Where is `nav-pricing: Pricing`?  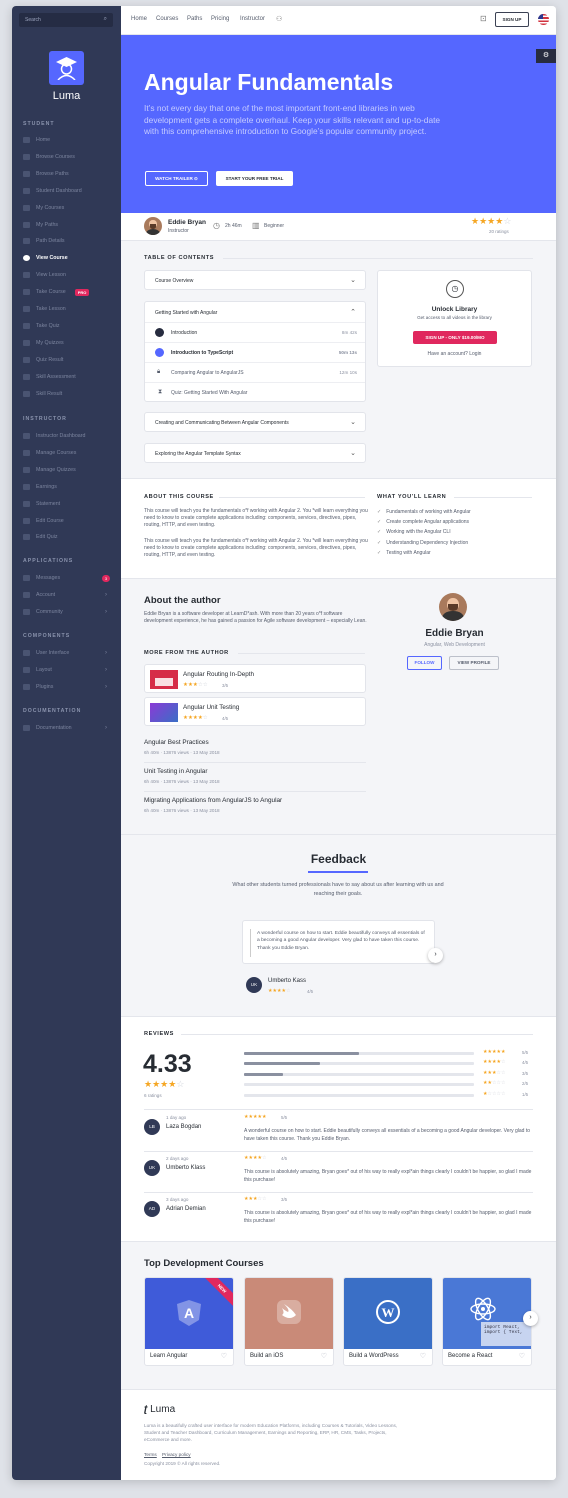
nav-pricing: Pricing is located at coordinates (220, 19).